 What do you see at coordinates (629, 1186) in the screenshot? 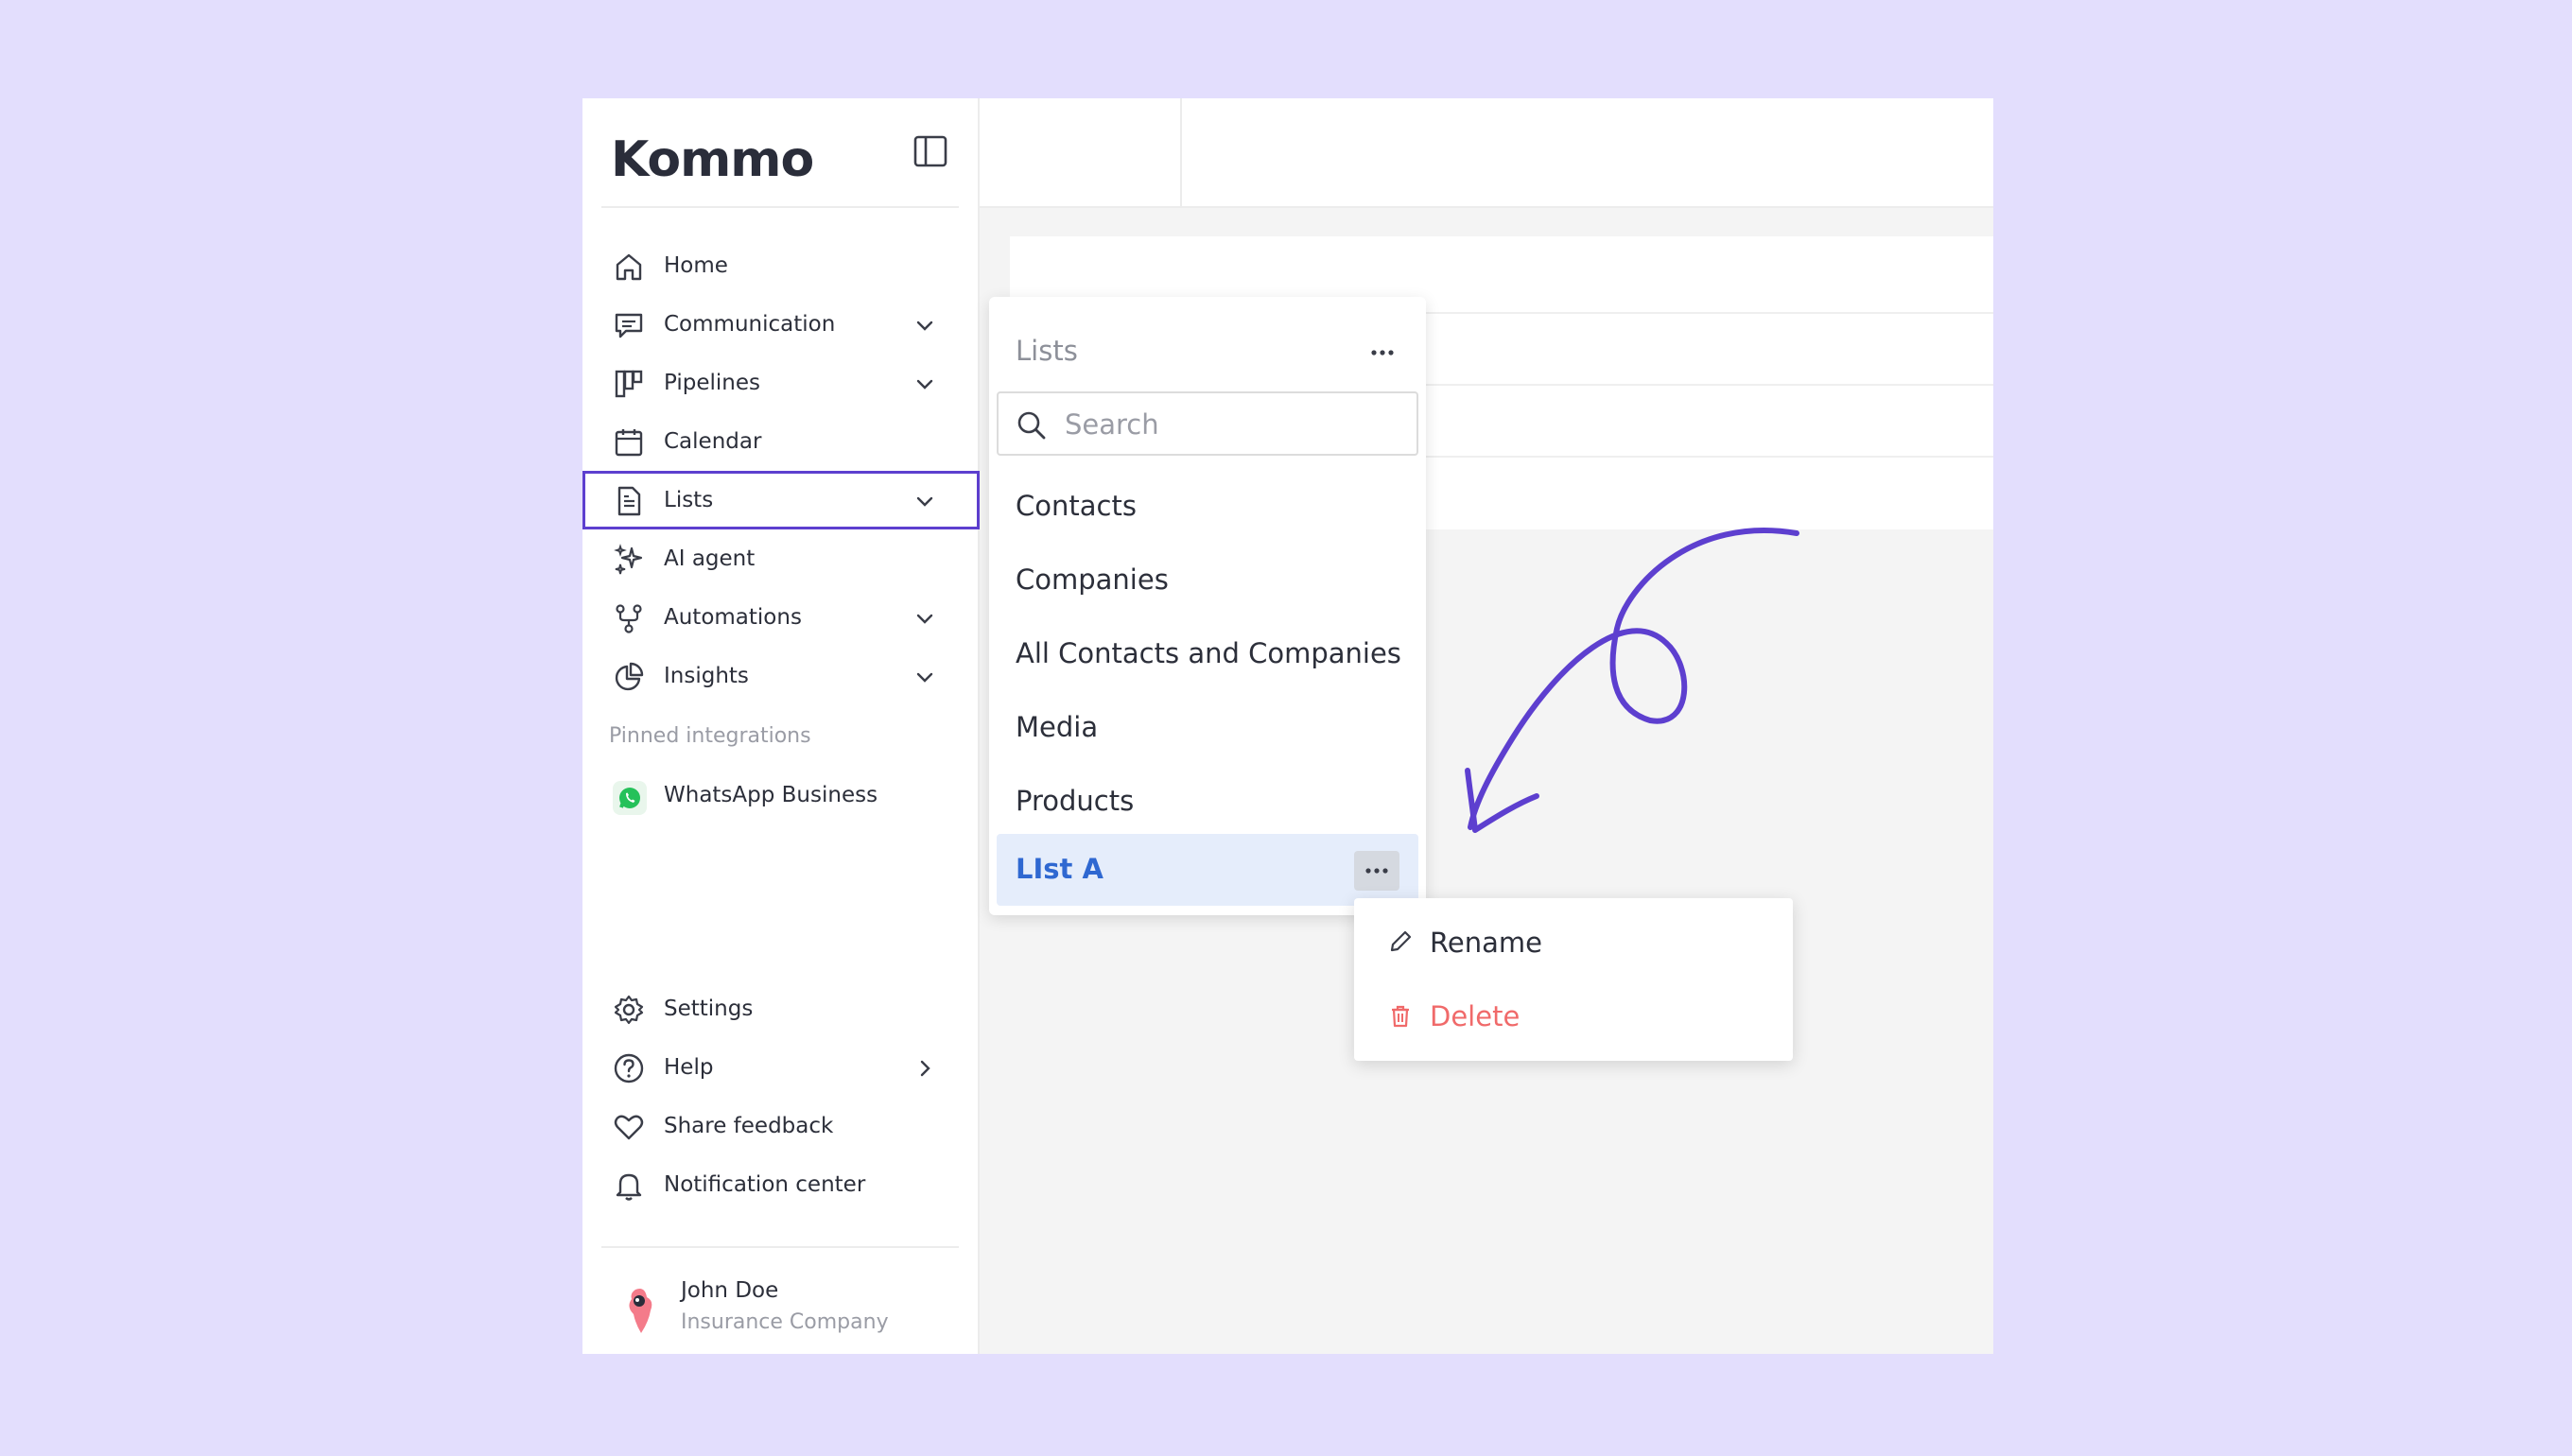
I see `bell-icon` at bounding box center [629, 1186].